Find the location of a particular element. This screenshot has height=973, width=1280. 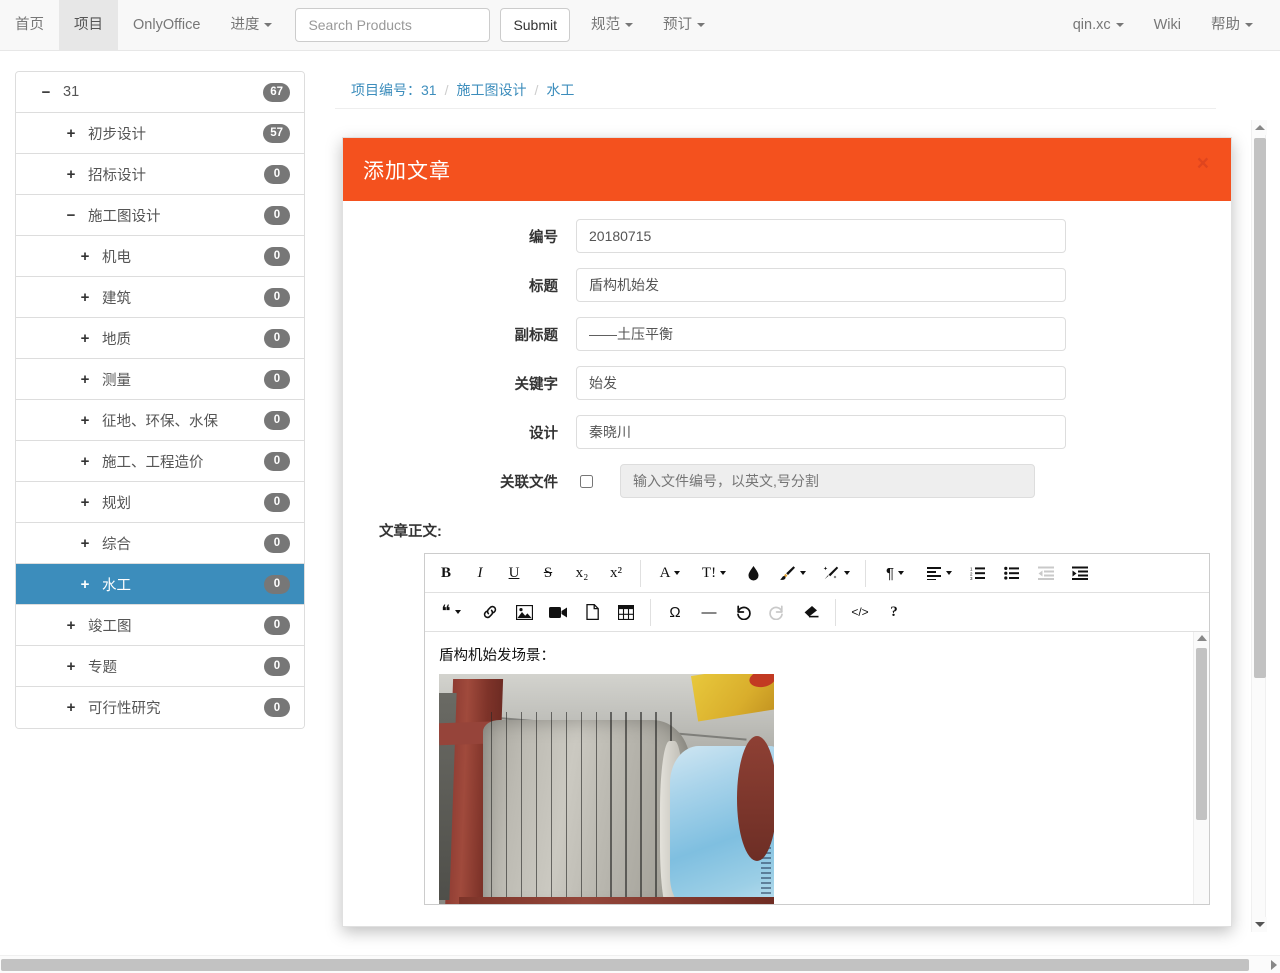

search-input is located at coordinates (393, 25).